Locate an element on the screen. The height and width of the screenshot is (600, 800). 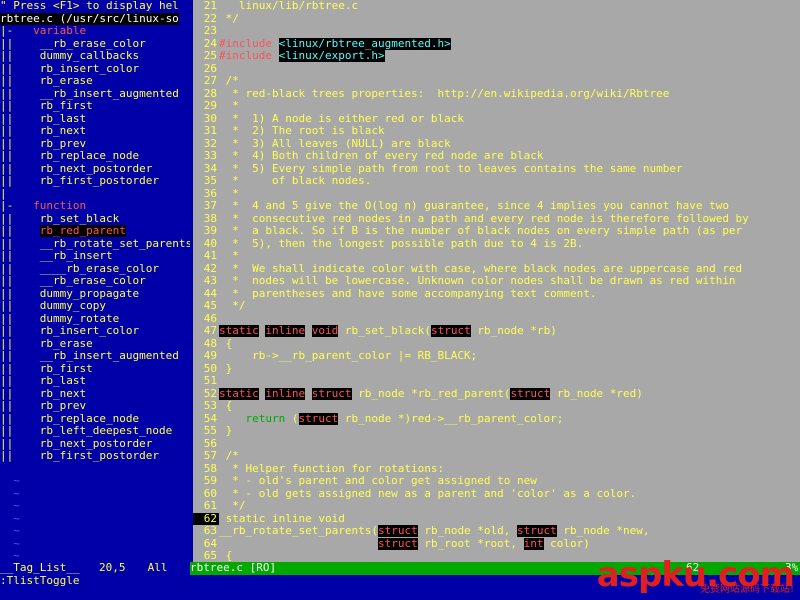
taglist-item-label: rb_first_postorder is located at coordinates (99, 181).